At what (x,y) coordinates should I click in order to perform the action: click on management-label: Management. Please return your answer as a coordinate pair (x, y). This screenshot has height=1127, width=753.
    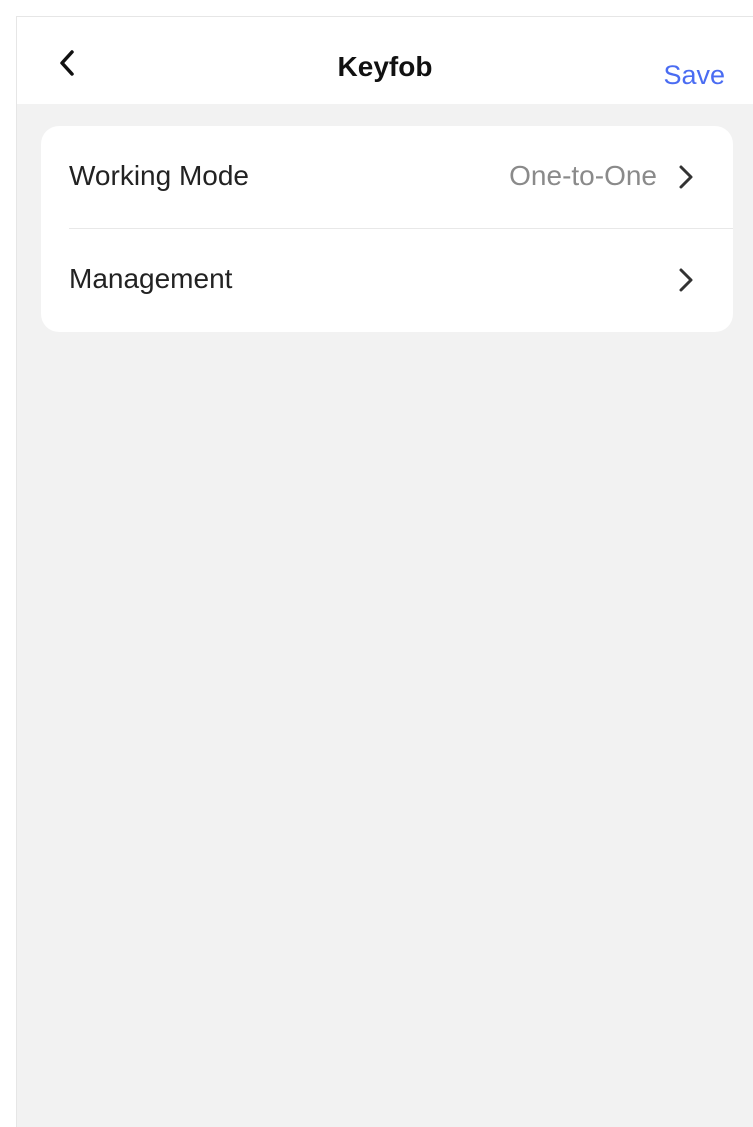
    Looking at the image, I should click on (151, 278).